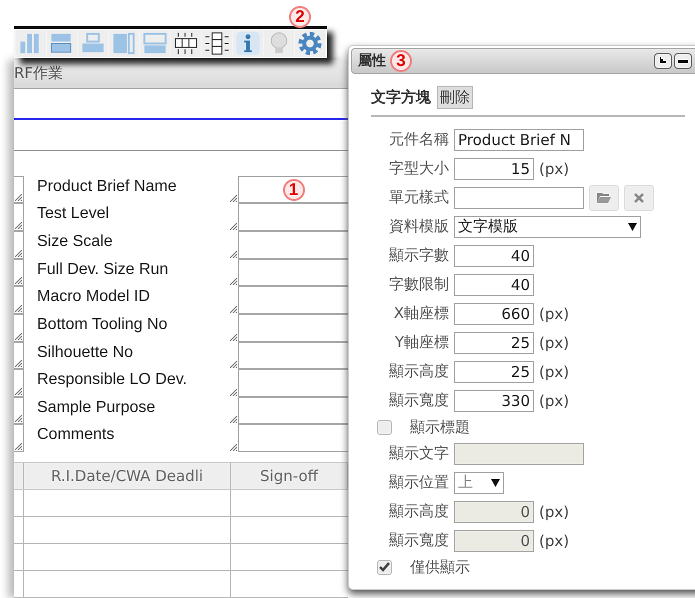  I want to click on element-type-label: 文字方塊, so click(401, 97).